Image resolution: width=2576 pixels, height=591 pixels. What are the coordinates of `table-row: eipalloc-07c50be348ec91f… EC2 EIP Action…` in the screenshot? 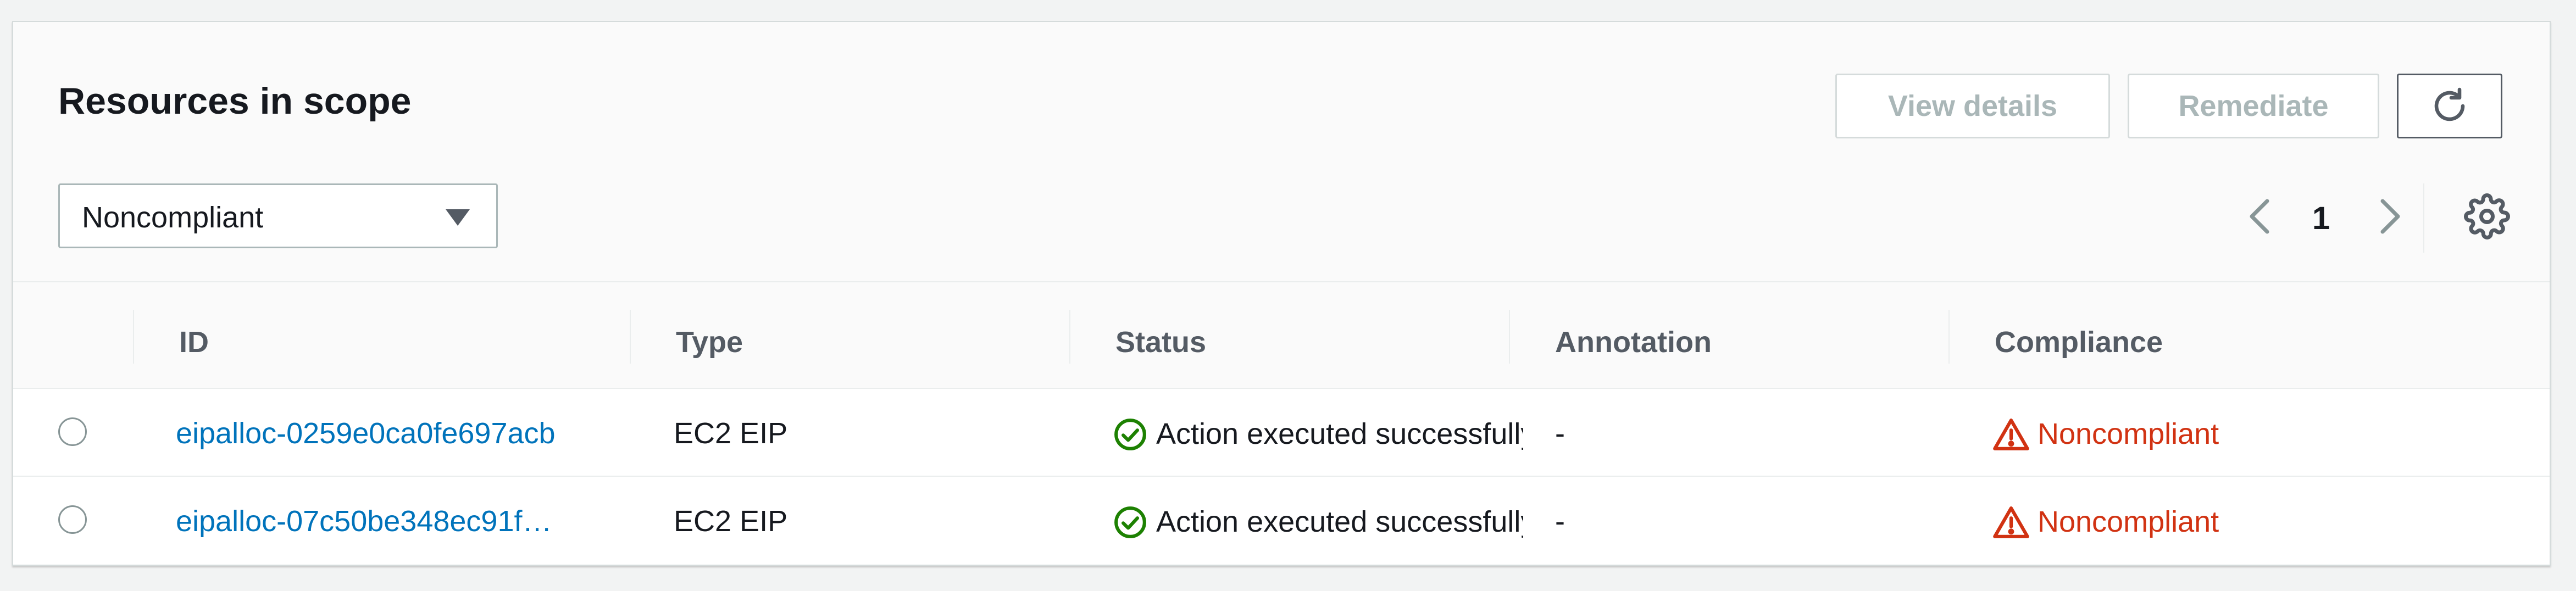 It's located at (1281, 521).